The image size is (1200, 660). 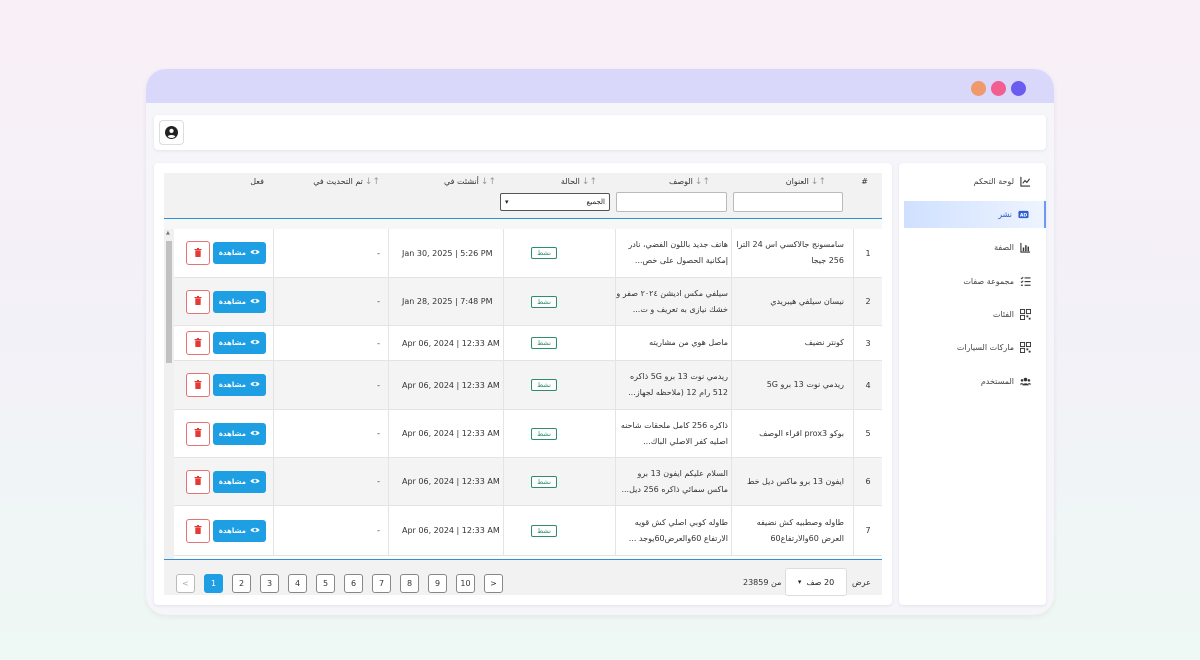 What do you see at coordinates (1024, 216) in the screenshot?
I see `svg-text: AD` at bounding box center [1024, 216].